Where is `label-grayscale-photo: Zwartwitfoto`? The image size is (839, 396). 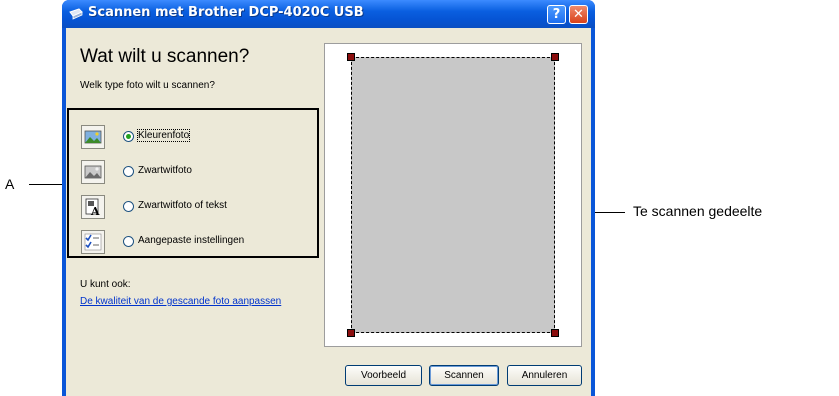 label-grayscale-photo: Zwartwitfoto is located at coordinates (165, 170).